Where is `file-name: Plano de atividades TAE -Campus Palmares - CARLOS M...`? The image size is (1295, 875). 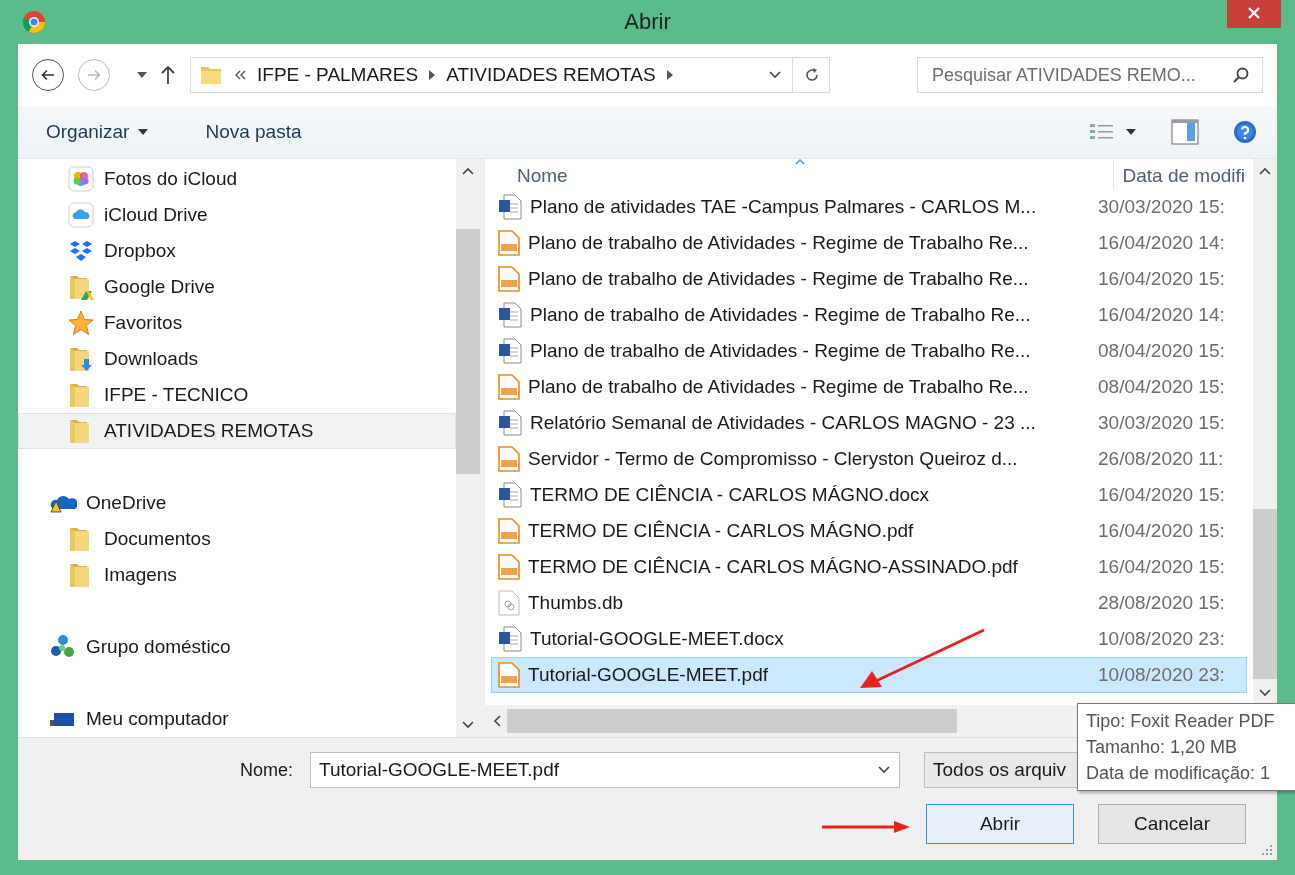 file-name: Plano de atividades TAE -Campus Palmares - CARLOS M... is located at coordinates (783, 207).